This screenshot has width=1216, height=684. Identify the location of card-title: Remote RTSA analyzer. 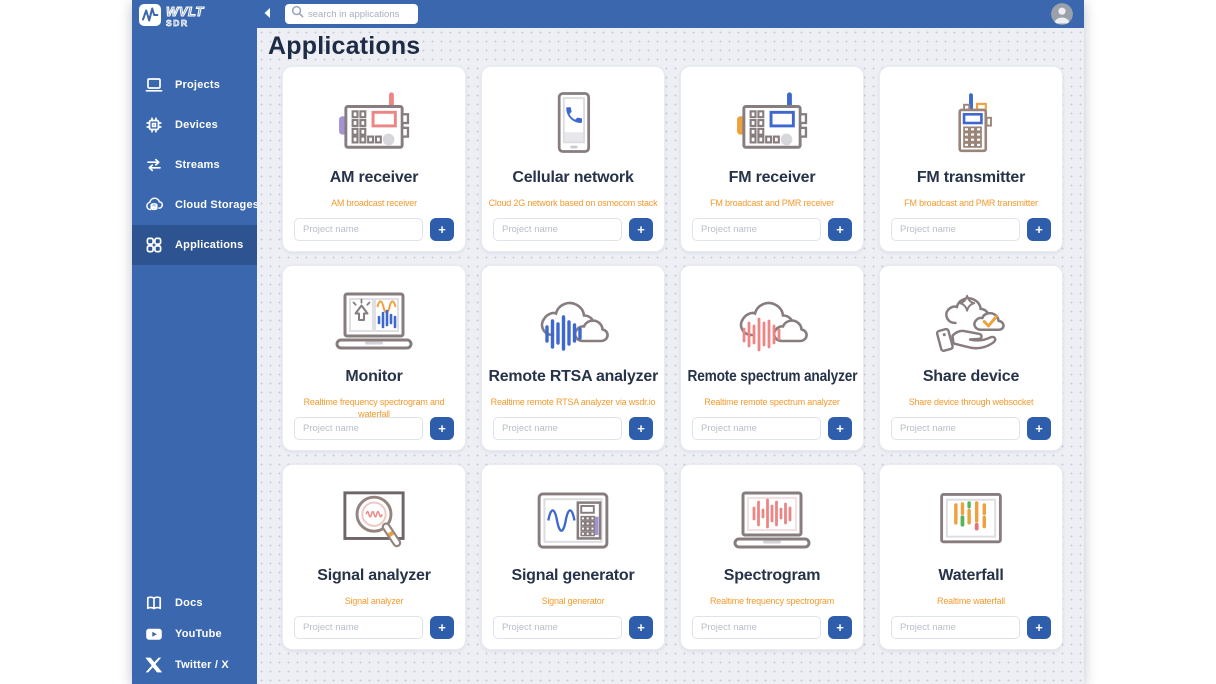
(573, 376).